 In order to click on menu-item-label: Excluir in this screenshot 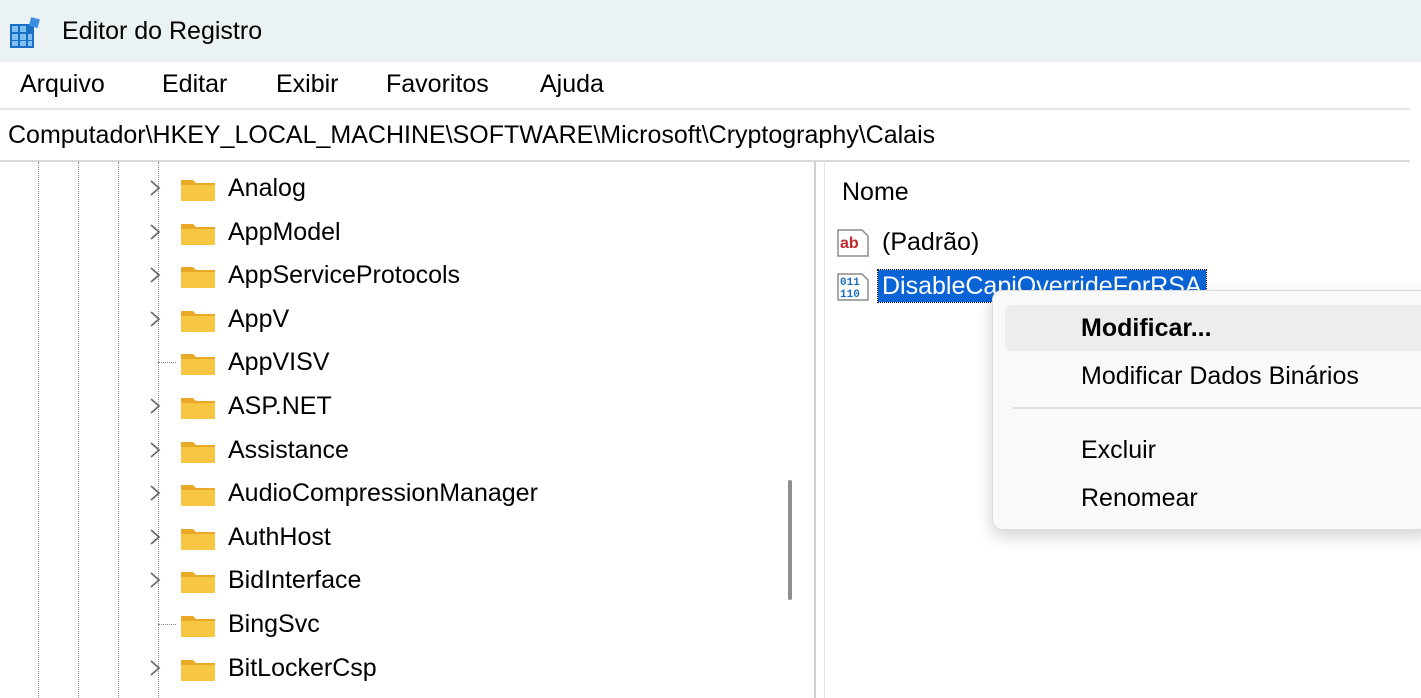, I will do `click(1119, 450)`.